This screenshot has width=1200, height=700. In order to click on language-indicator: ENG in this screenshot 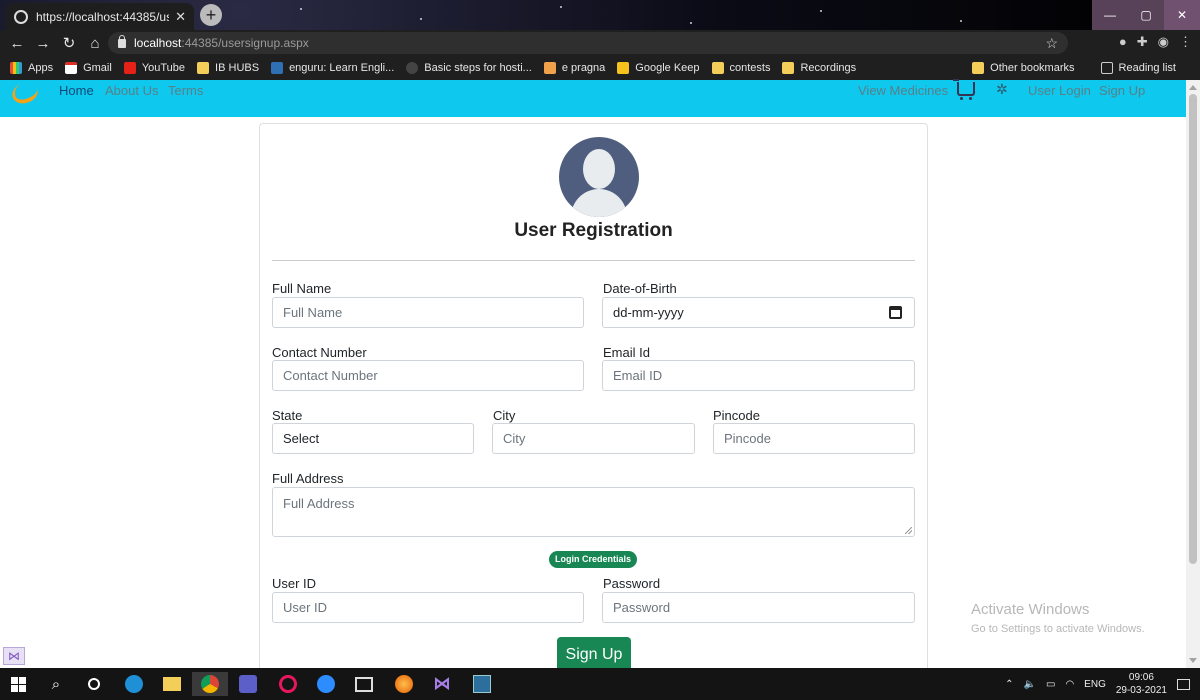, I will do `click(1095, 684)`.